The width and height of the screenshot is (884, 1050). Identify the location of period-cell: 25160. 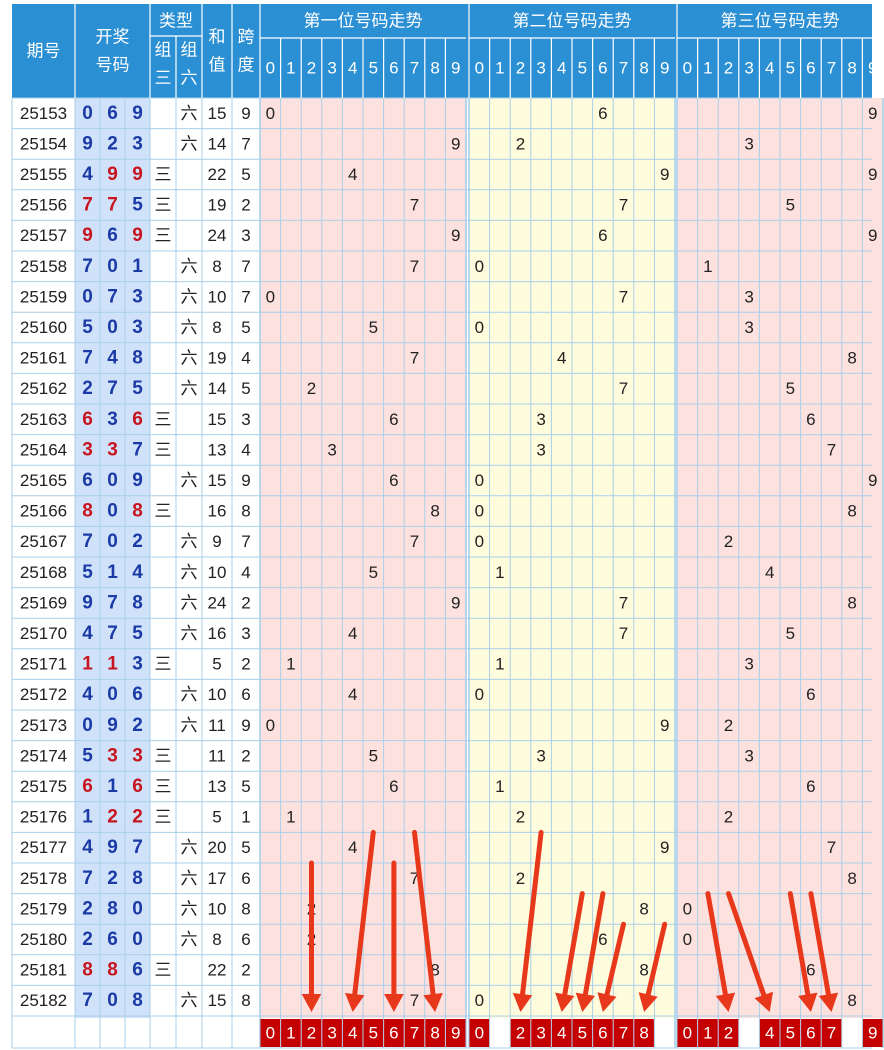
(43, 327).